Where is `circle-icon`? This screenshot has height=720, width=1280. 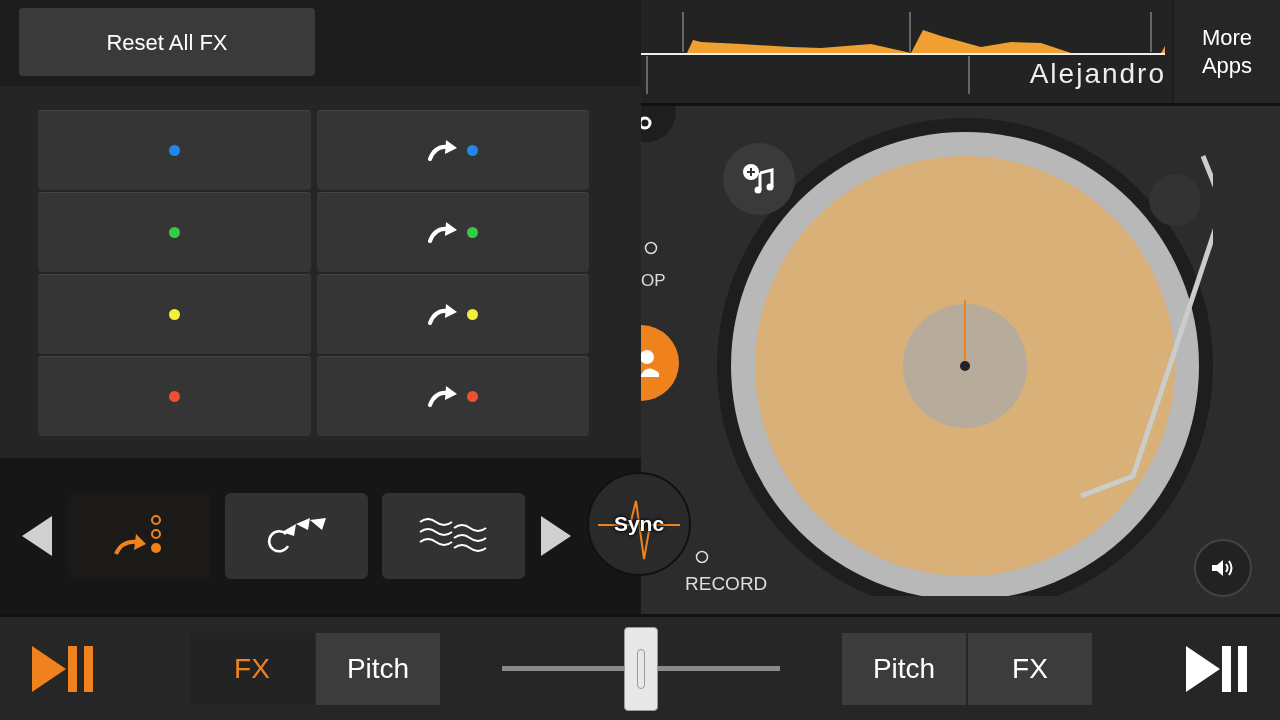
circle-icon is located at coordinates (651, 248).